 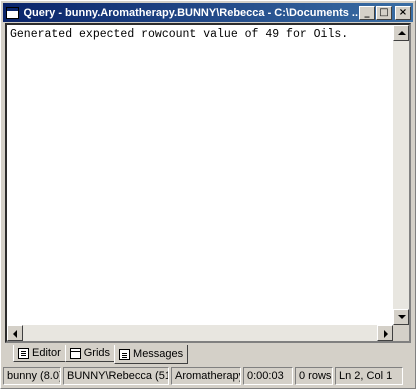 I want to click on scroll-down-button, so click(x=401, y=317).